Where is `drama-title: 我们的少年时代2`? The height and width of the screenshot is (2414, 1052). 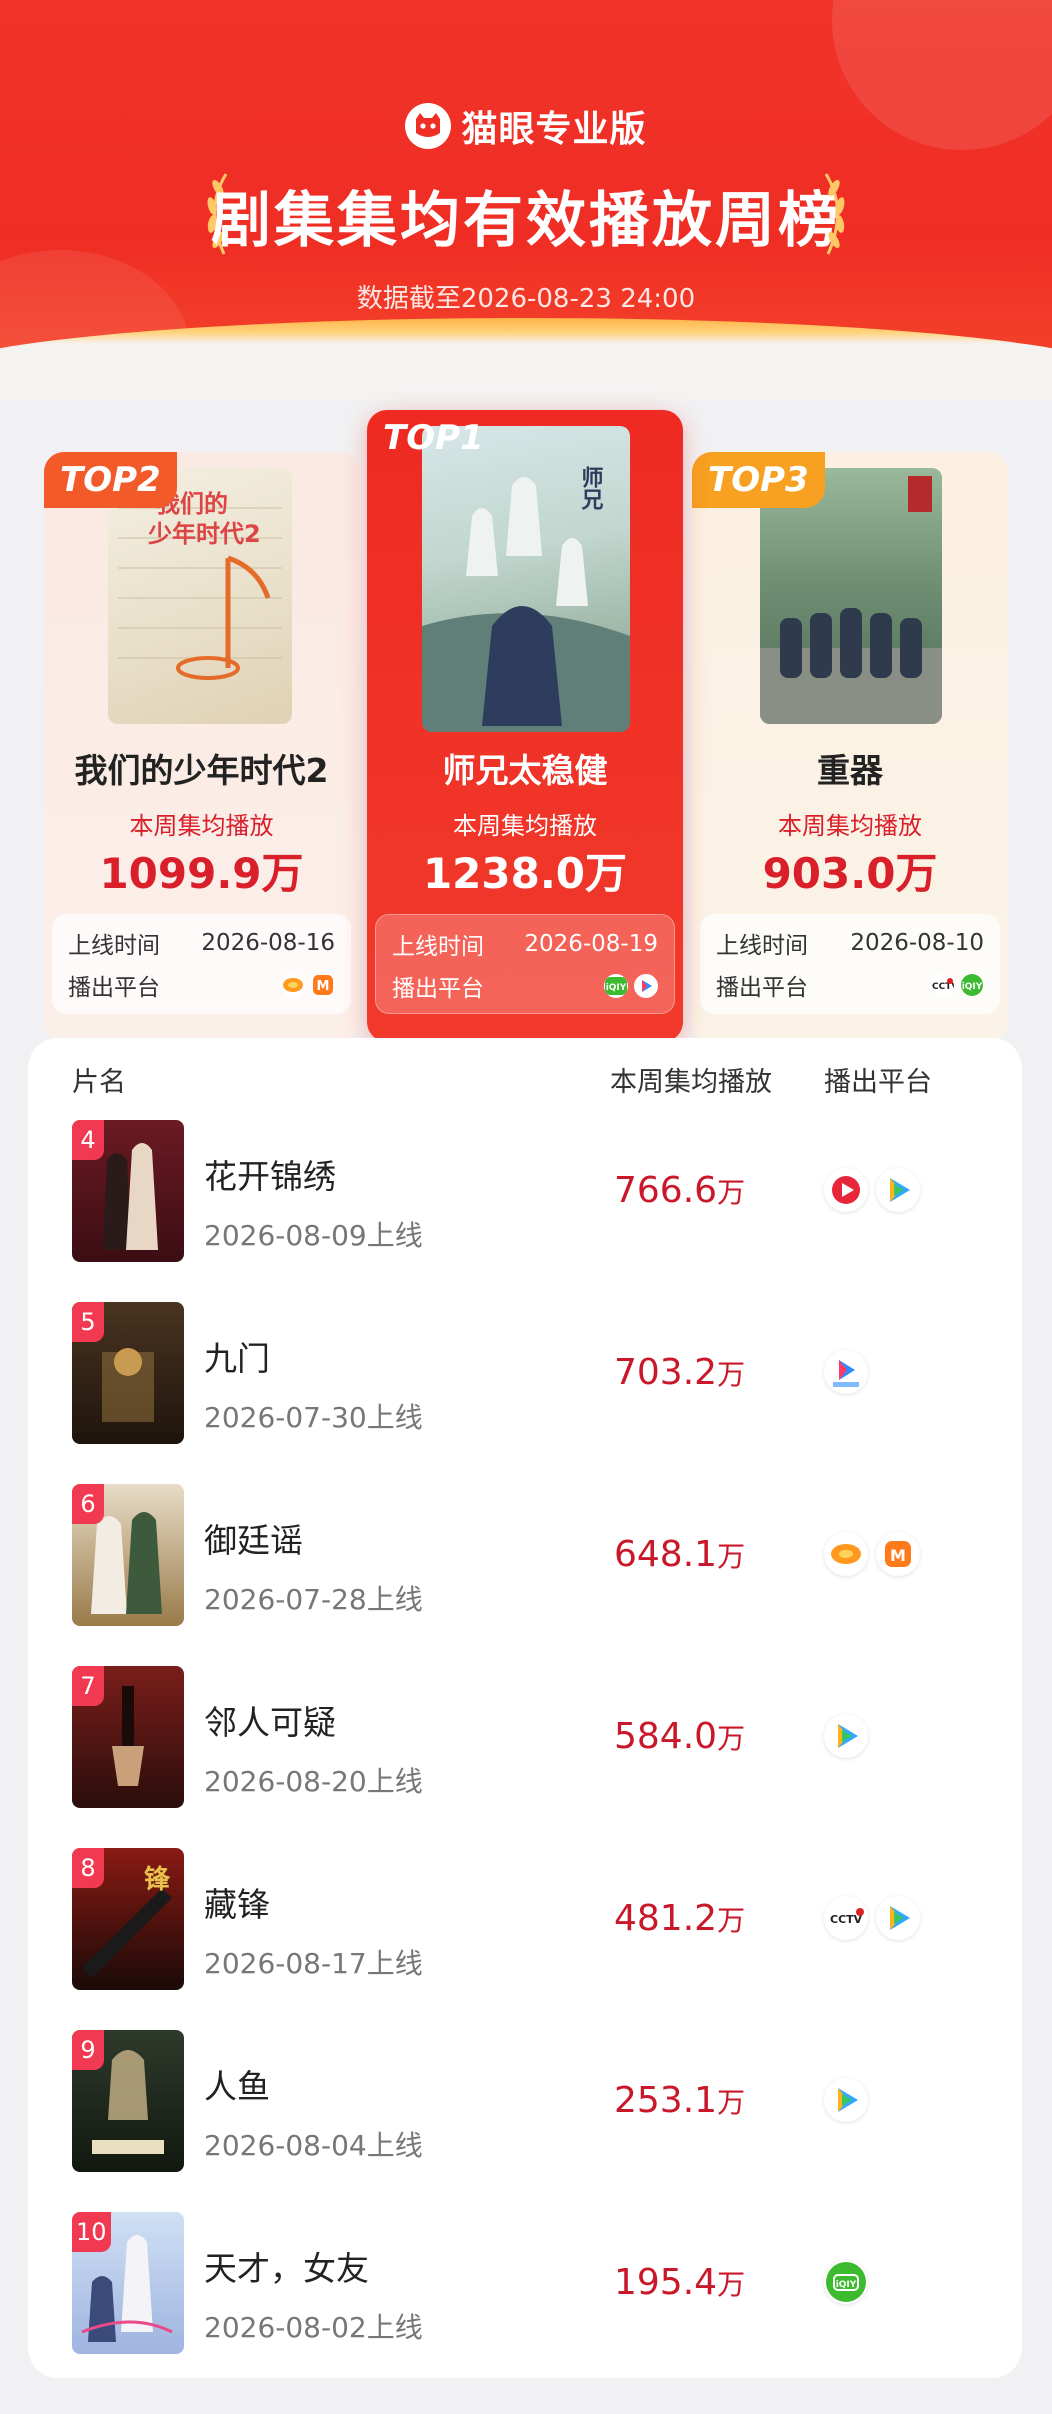 drama-title: 我们的少年时代2 is located at coordinates (201, 770).